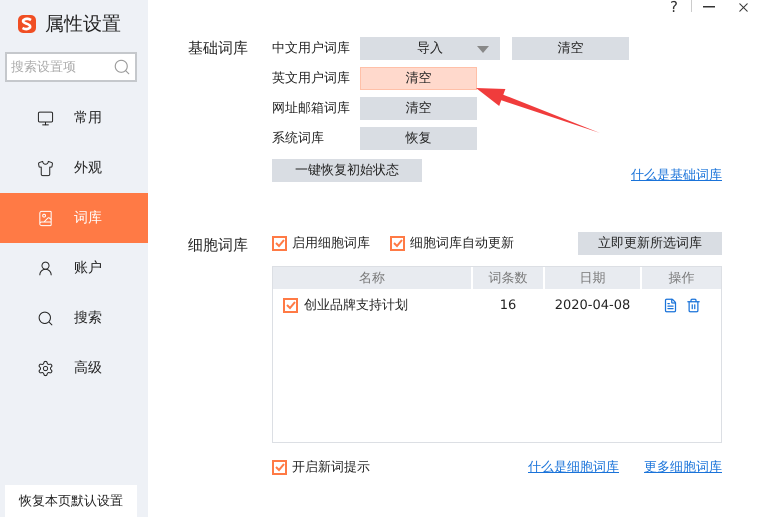 The image size is (760, 517). Describe the element at coordinates (452, 243) in the screenshot. I see `option-label: 细胞词库自动更新` at that location.